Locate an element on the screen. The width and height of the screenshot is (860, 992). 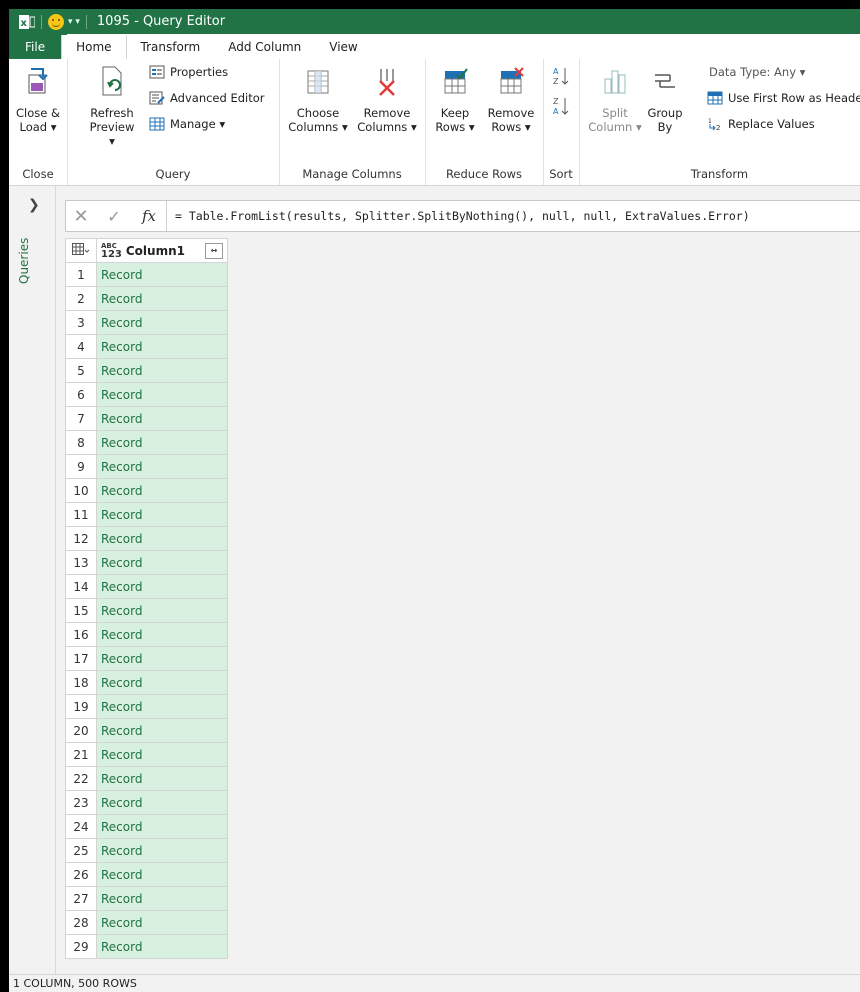
table-row: 1 Record is located at coordinates (146, 274).